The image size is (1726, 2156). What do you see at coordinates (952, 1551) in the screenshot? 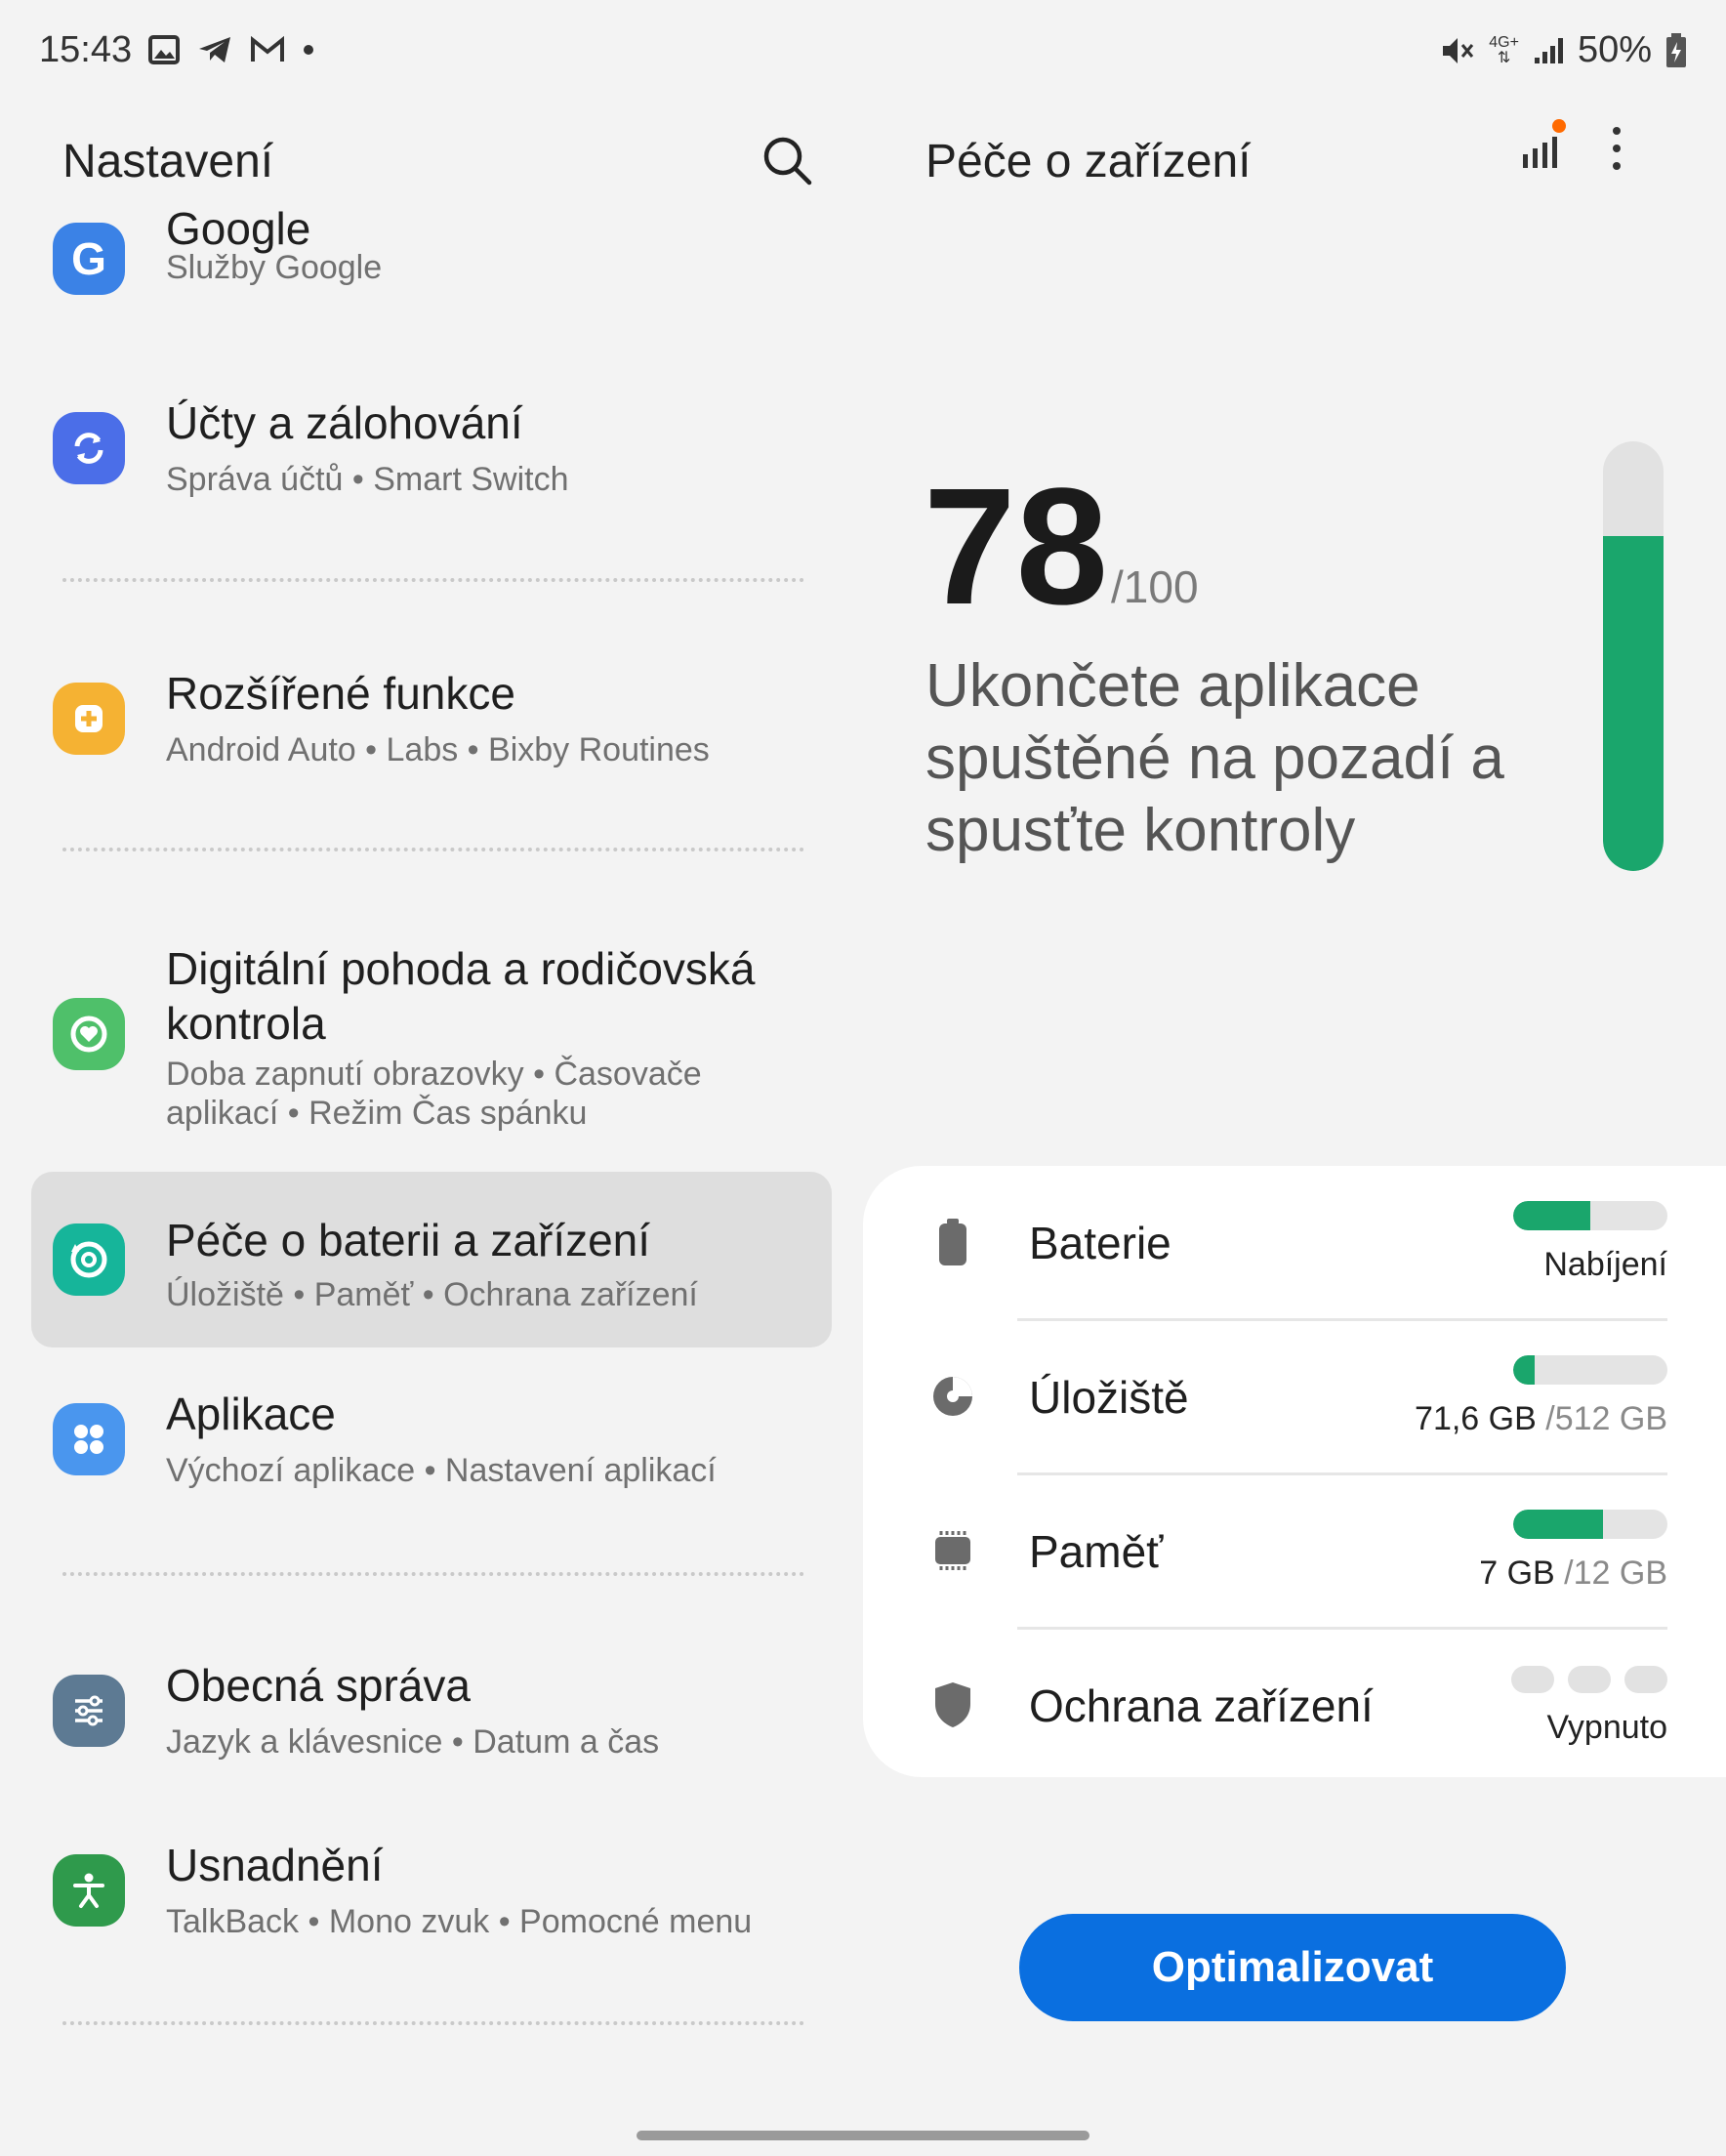
I see `memory-chip-icon` at bounding box center [952, 1551].